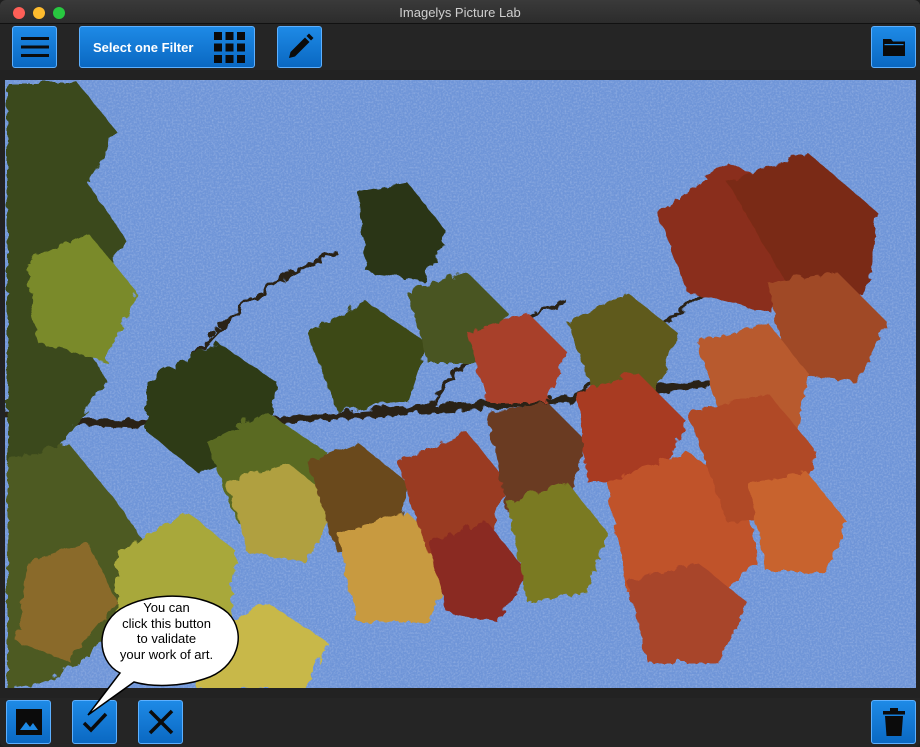  I want to click on folder-icon, so click(893, 47).